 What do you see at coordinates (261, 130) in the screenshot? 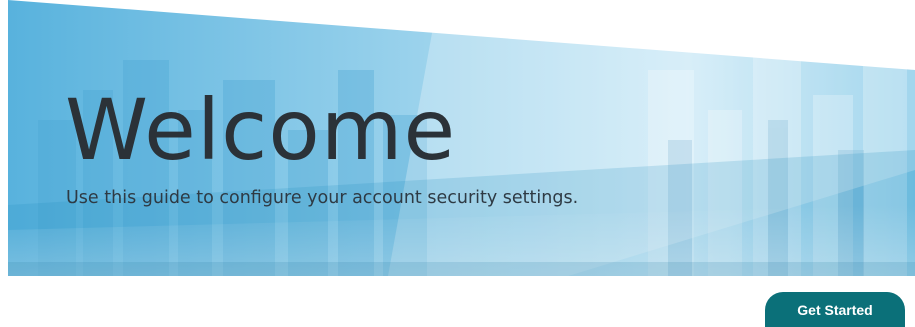
I see `page-title: Welcome` at bounding box center [261, 130].